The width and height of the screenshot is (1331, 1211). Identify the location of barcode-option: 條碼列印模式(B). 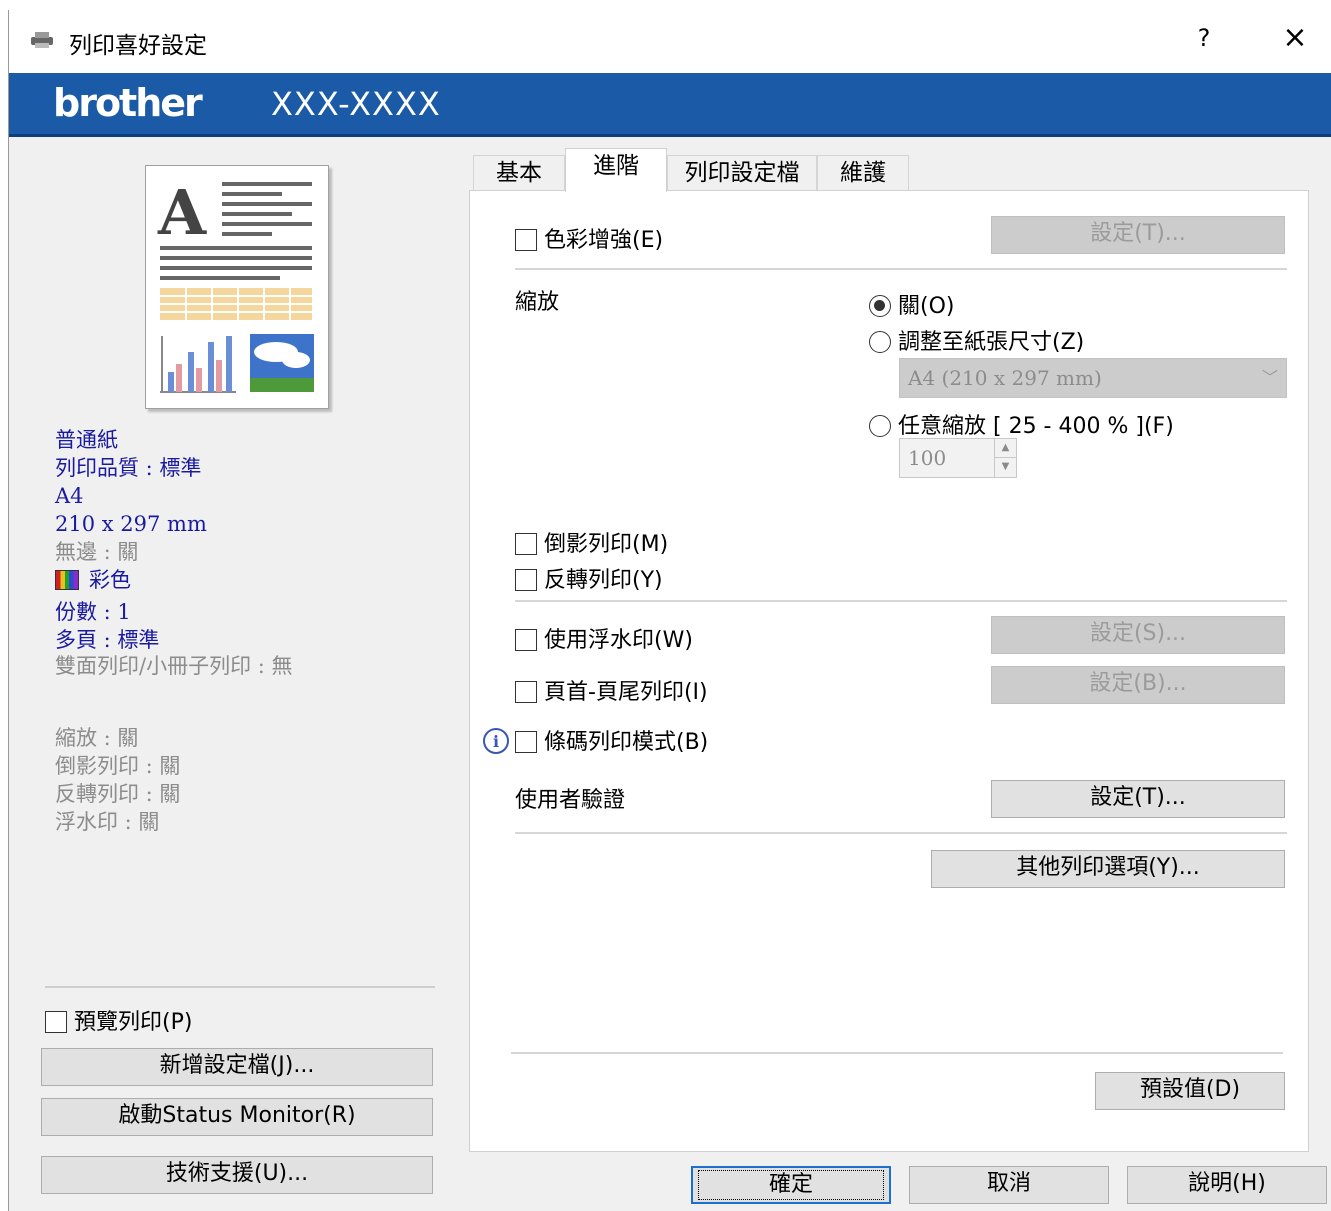
(611, 740).